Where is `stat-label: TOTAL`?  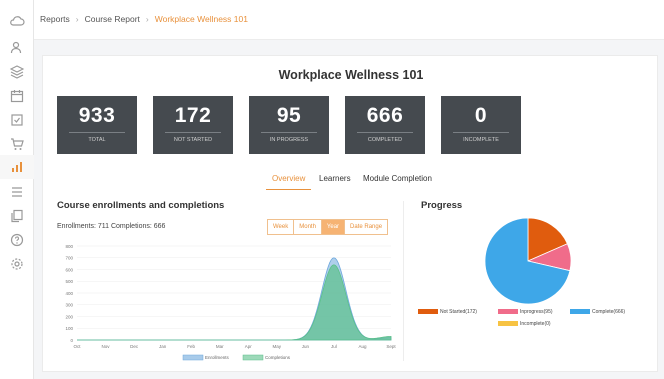 stat-label: TOTAL is located at coordinates (97, 140).